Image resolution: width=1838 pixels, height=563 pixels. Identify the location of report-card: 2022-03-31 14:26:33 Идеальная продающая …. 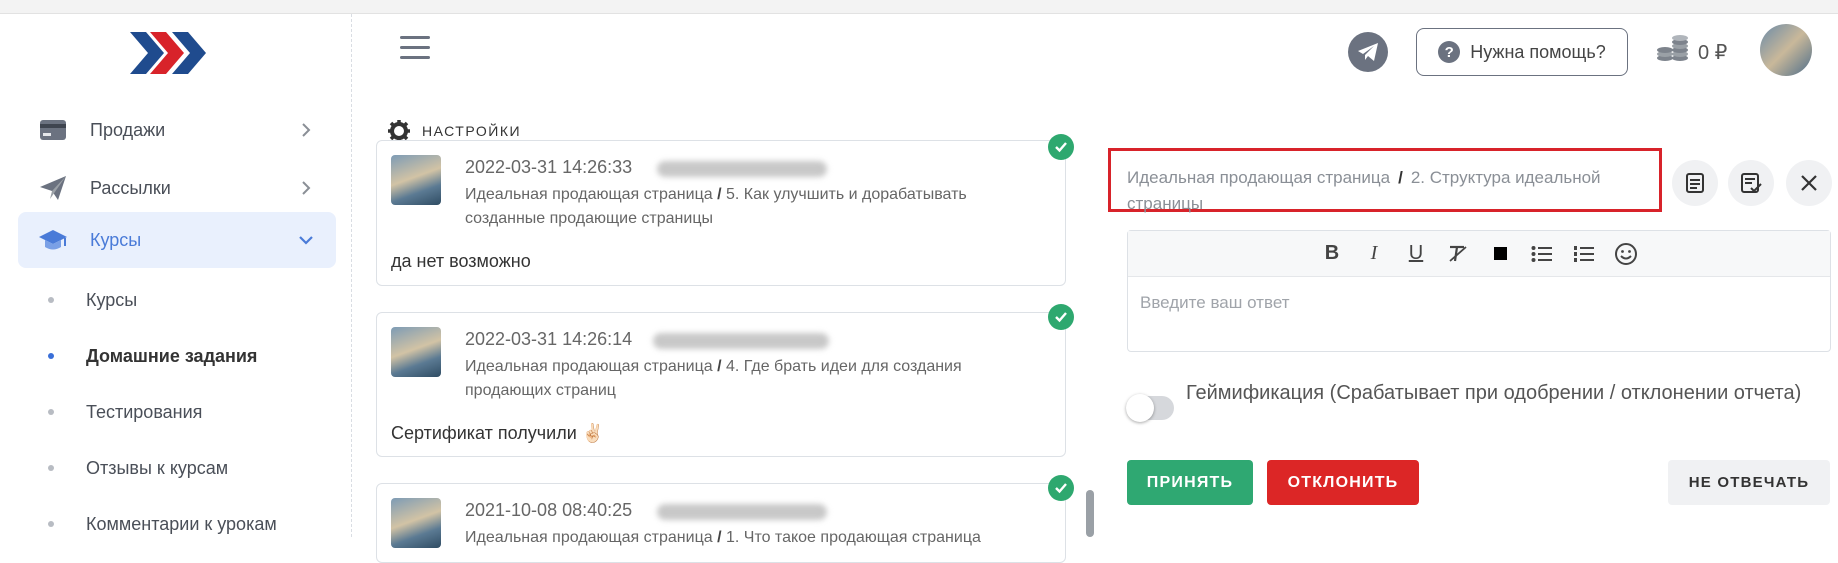
(721, 213).